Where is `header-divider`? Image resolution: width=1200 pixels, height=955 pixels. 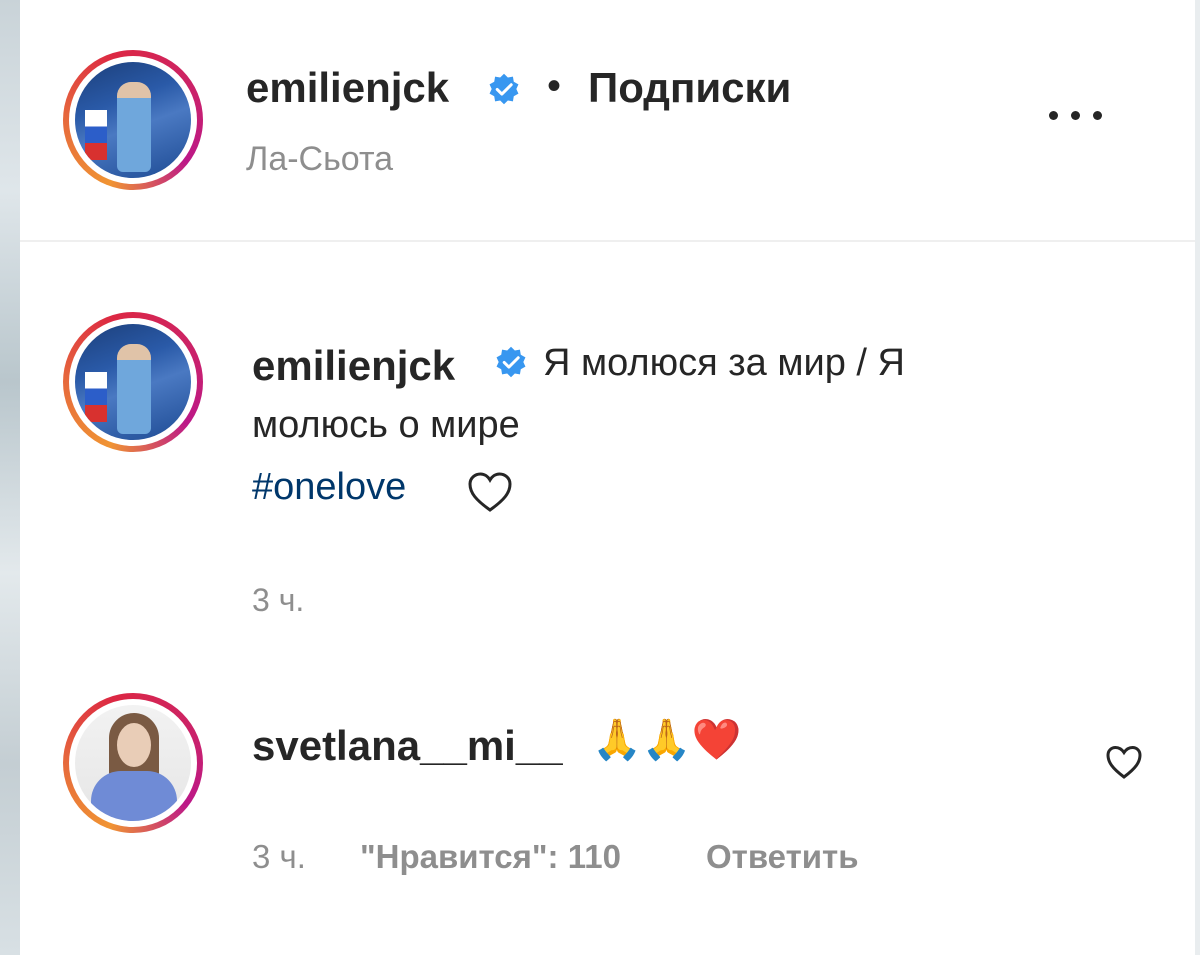 header-divider is located at coordinates (607, 241).